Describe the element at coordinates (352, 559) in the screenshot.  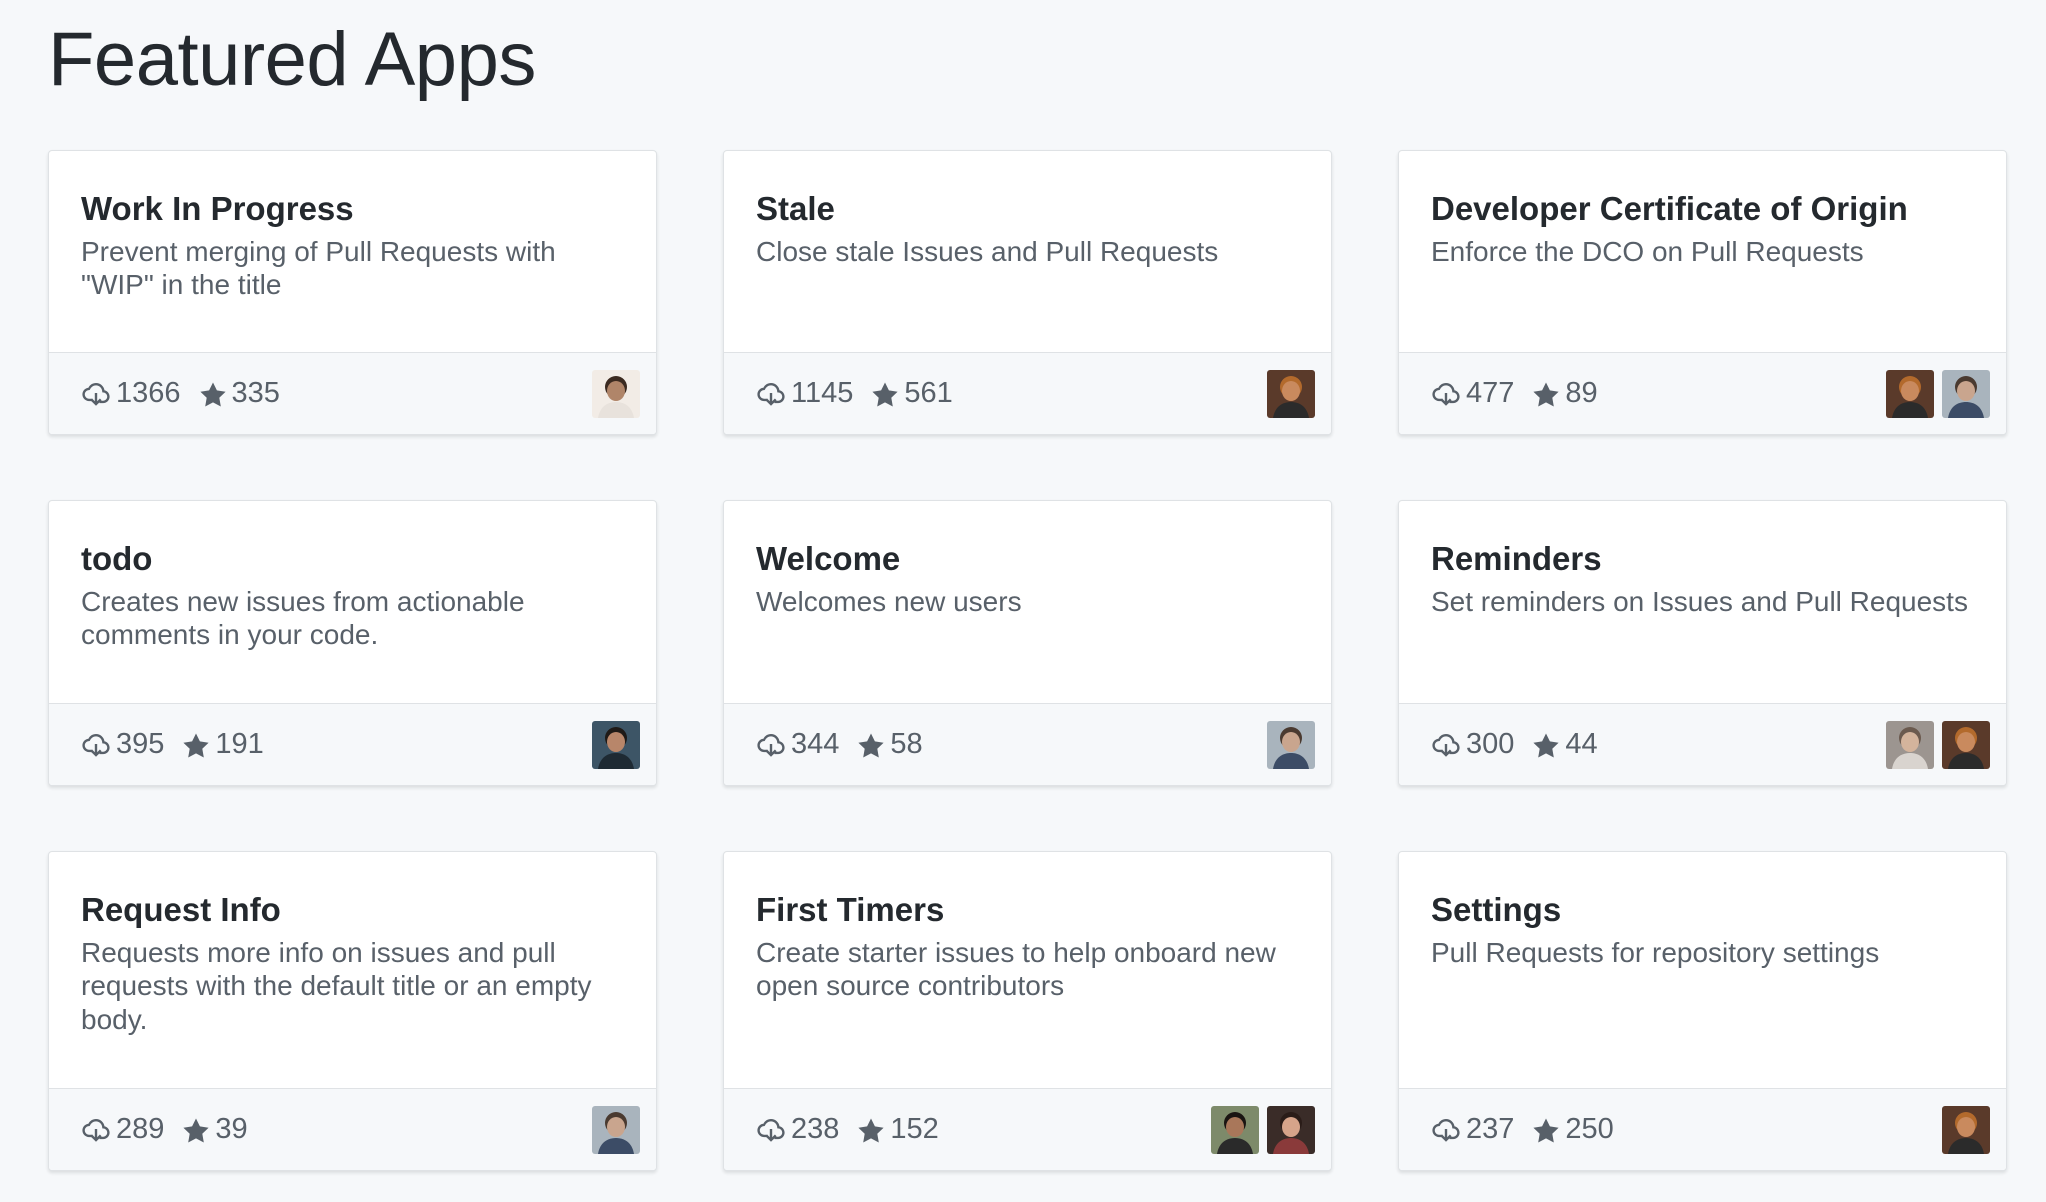
I see `app-title: todo` at that location.